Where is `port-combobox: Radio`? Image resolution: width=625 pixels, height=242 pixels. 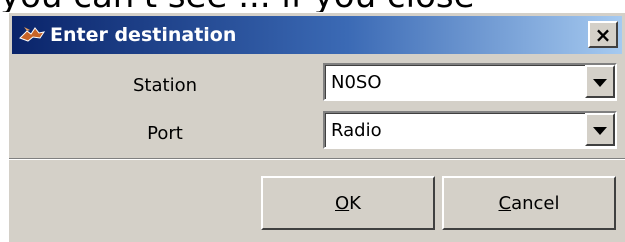
port-combobox: Radio is located at coordinates (470, 130).